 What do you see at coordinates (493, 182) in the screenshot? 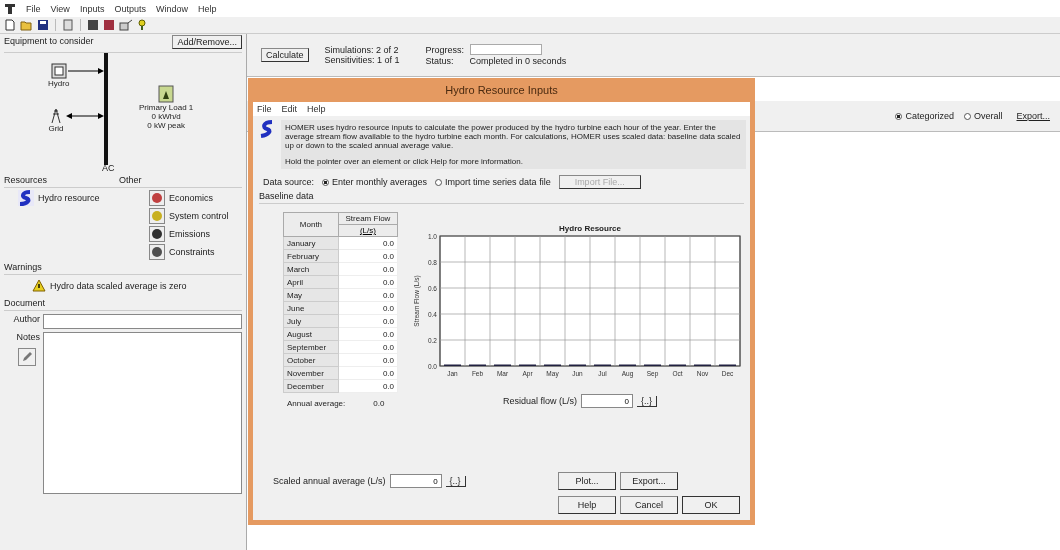
I see `data-source-option: Import time series data file` at bounding box center [493, 182].